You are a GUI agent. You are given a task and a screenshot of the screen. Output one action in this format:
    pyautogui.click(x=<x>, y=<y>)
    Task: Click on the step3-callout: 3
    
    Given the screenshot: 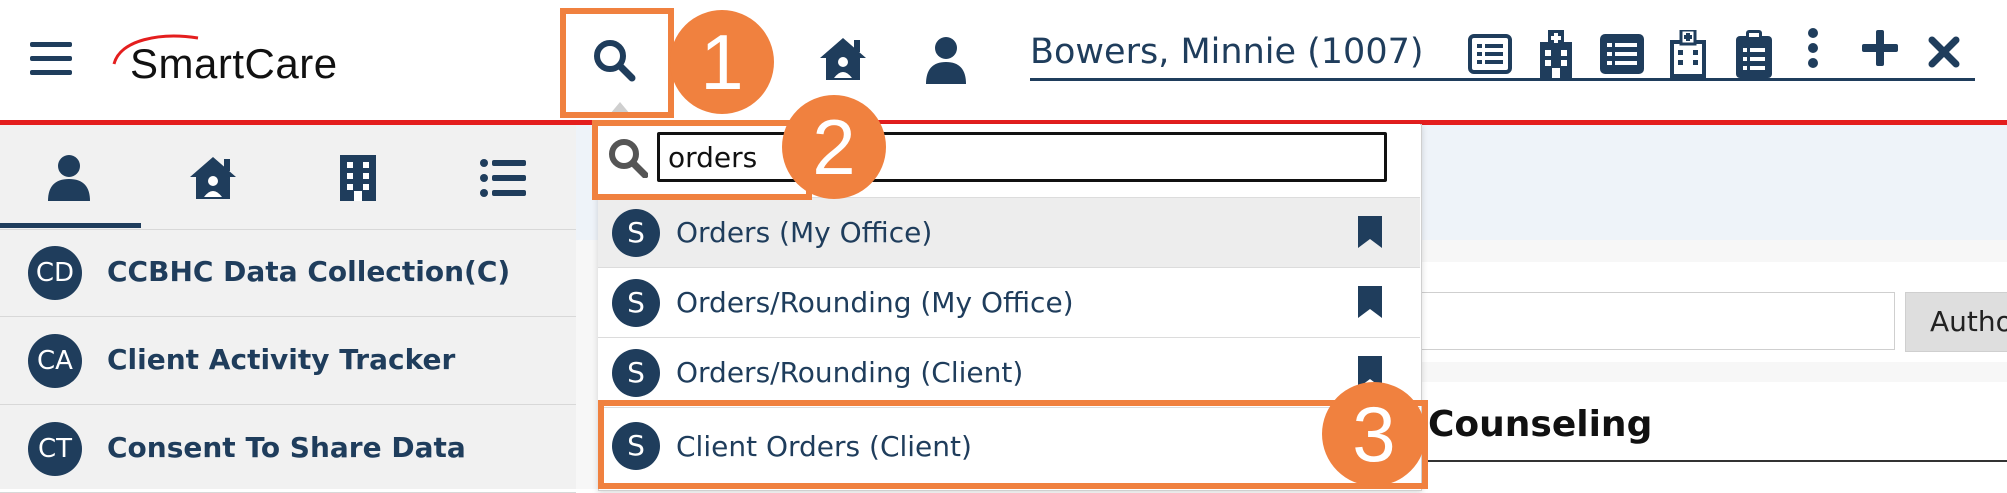 What is the action you would take?
    pyautogui.click(x=1374, y=434)
    